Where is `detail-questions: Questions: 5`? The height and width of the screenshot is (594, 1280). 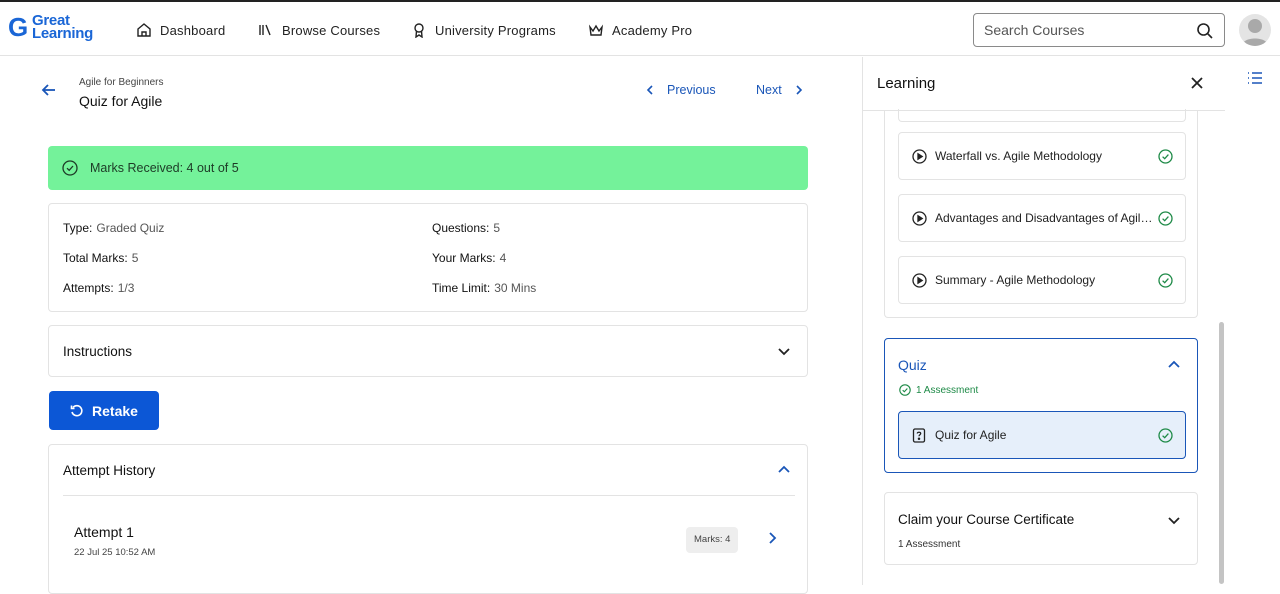
detail-questions: Questions: 5 is located at coordinates (466, 228).